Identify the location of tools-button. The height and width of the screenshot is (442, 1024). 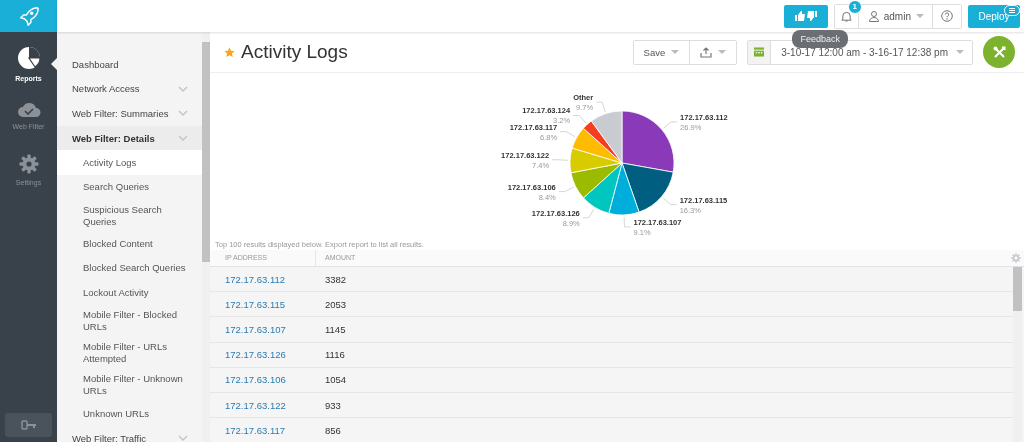
(999, 52).